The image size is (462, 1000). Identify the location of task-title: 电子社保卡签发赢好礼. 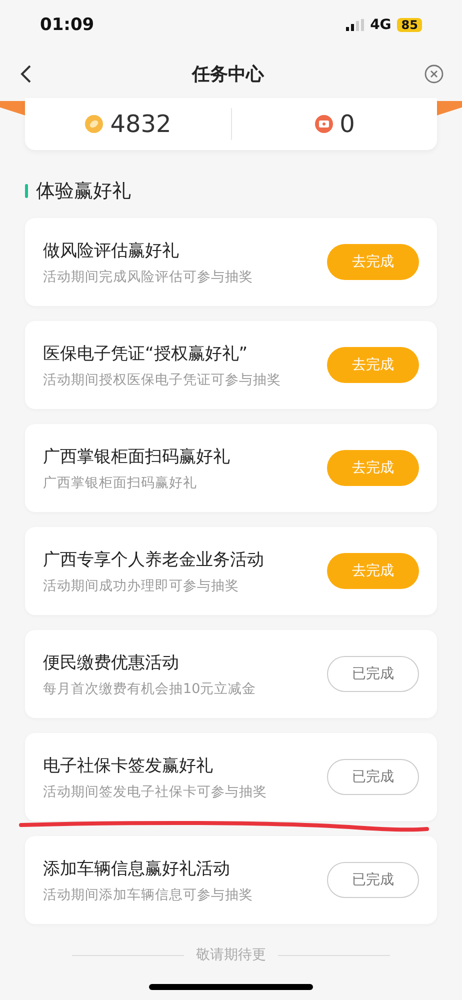
(128, 765).